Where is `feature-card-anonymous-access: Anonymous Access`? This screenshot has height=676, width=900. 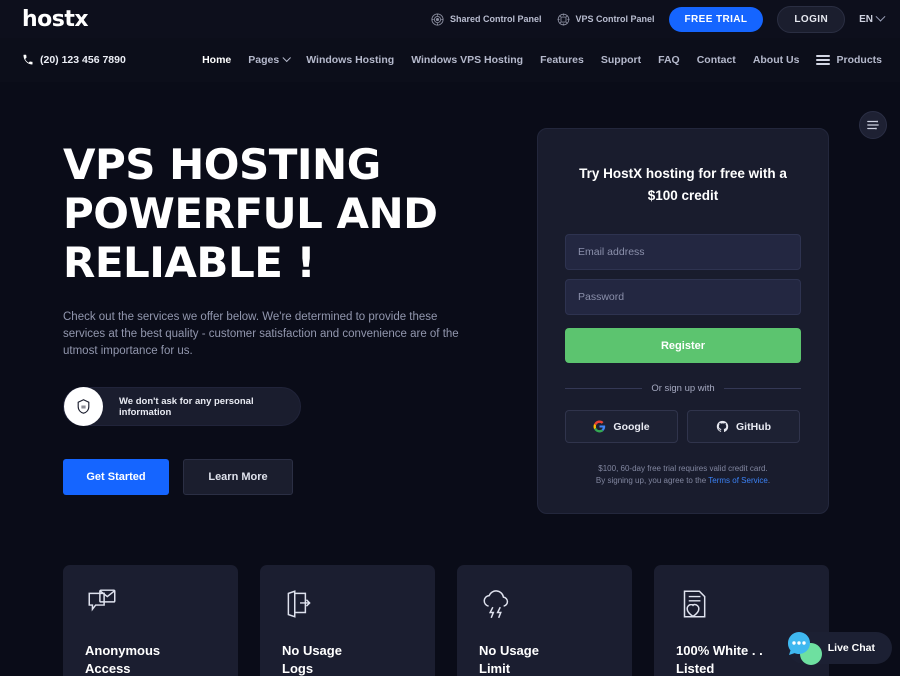 feature-card-anonymous-access: Anonymous Access is located at coordinates (150, 620).